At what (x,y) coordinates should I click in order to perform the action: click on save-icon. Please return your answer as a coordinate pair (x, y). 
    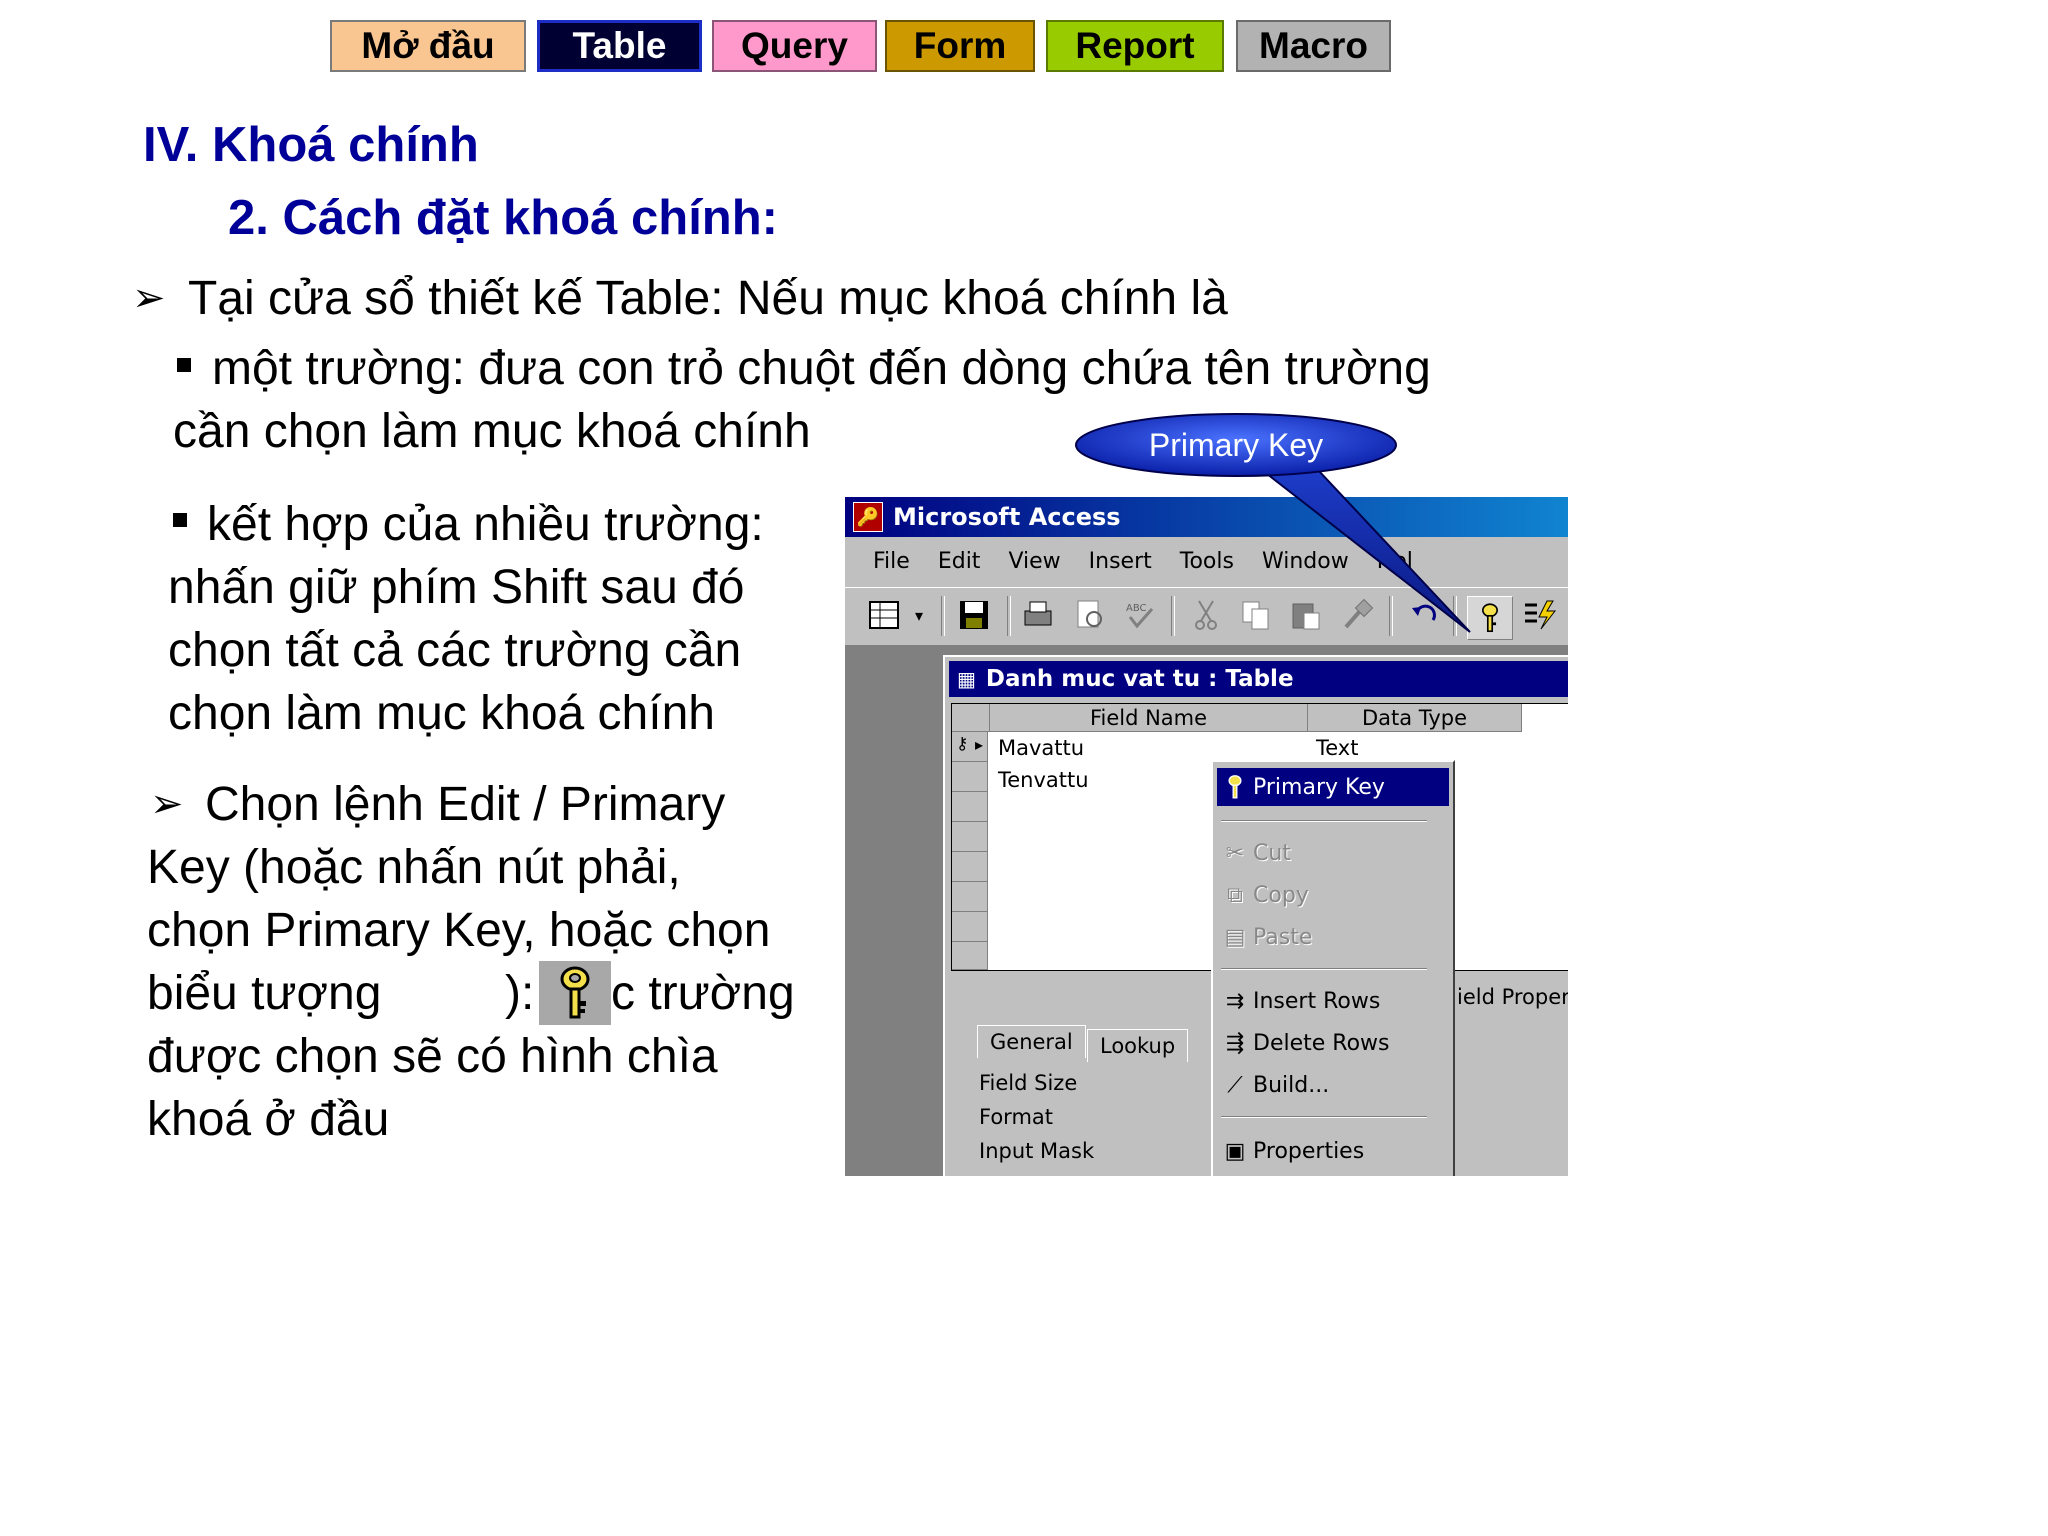
    Looking at the image, I should click on (974, 615).